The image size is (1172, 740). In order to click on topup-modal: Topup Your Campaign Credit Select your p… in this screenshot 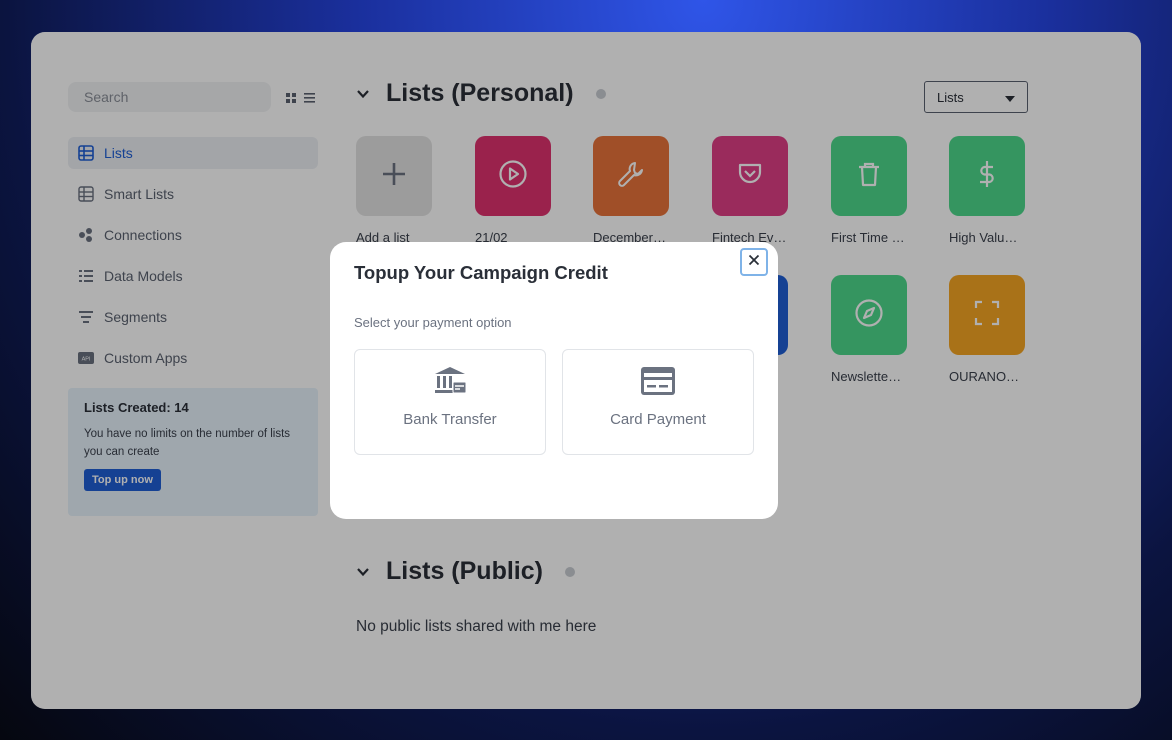, I will do `click(554, 380)`.